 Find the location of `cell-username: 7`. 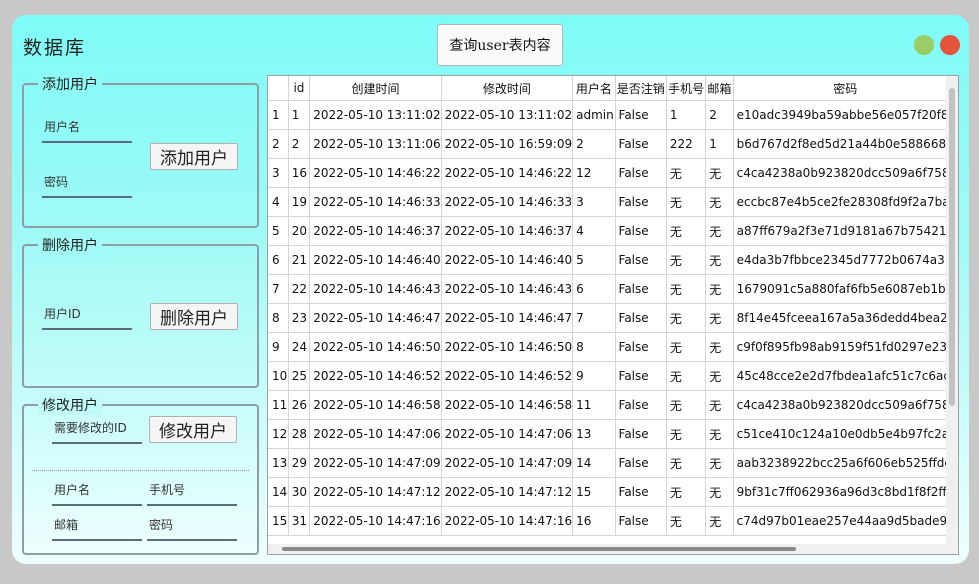

cell-username: 7 is located at coordinates (594, 318).